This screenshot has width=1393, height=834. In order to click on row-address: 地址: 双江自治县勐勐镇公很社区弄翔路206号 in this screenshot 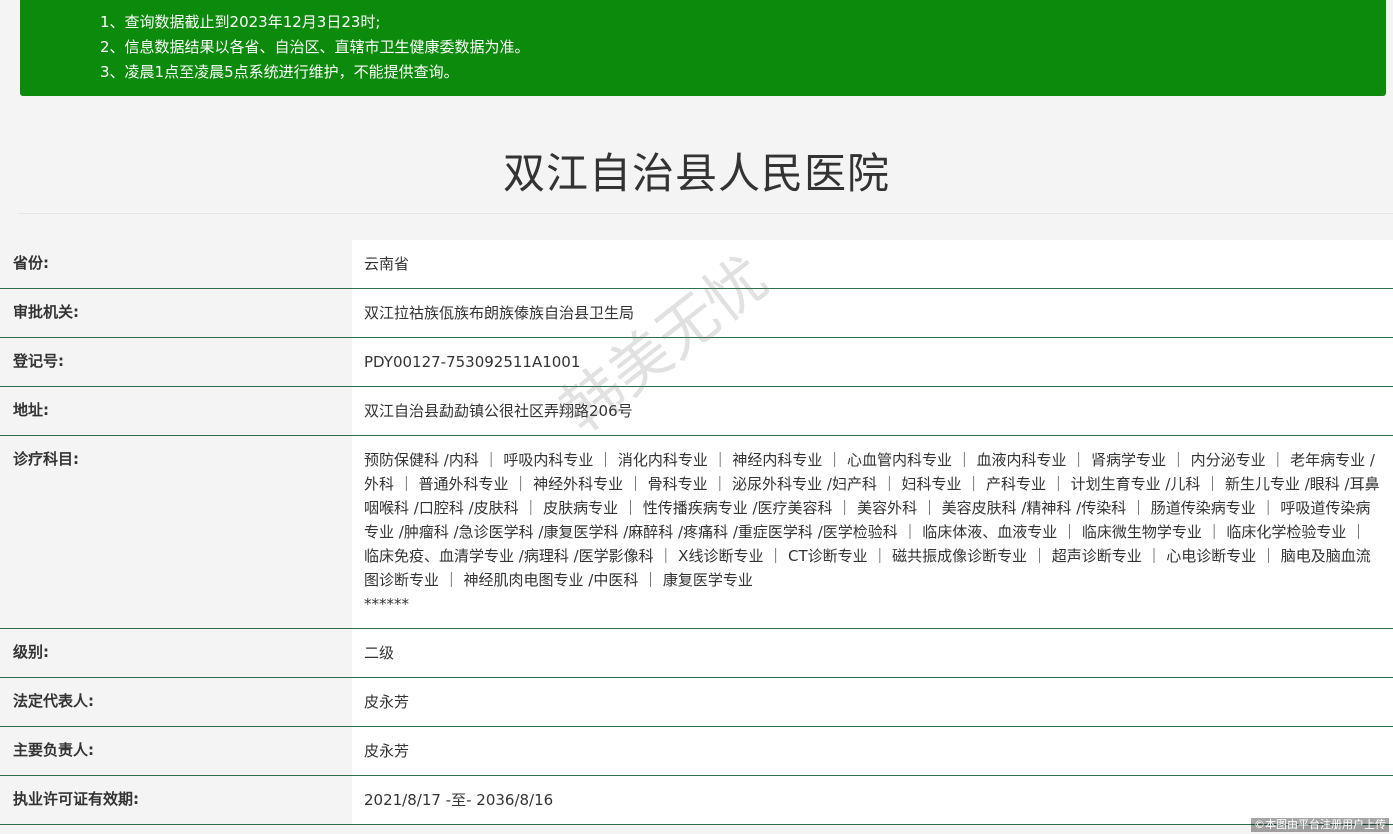, I will do `click(696, 411)`.